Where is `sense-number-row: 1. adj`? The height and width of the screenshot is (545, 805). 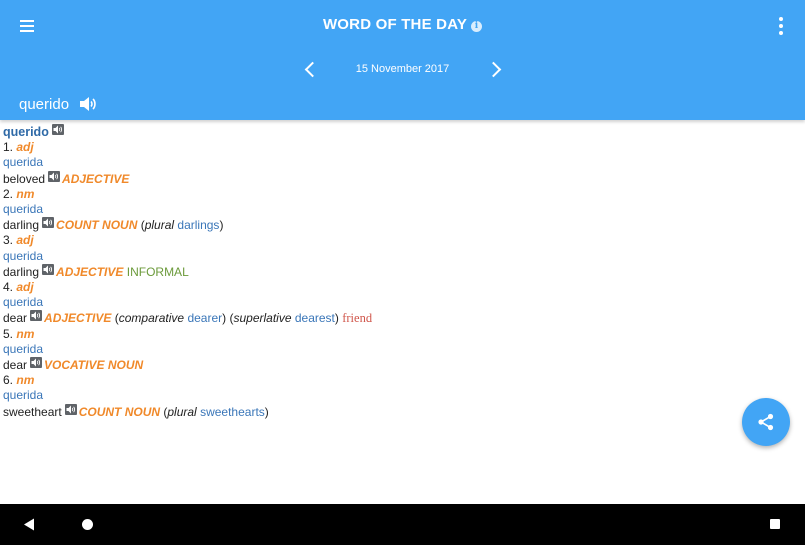 sense-number-row: 1. adj is located at coordinates (18, 147).